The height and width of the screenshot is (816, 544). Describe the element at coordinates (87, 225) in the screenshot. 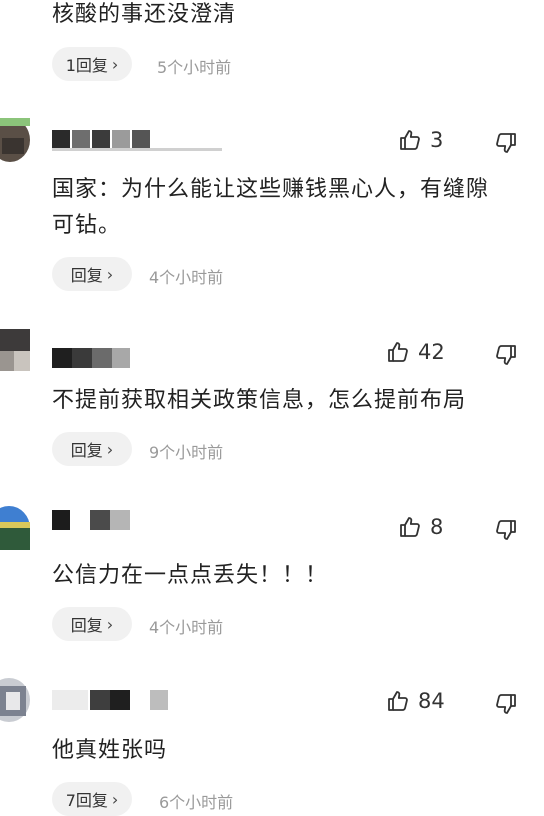

I see `comment-text-continued: 可钻。` at that location.